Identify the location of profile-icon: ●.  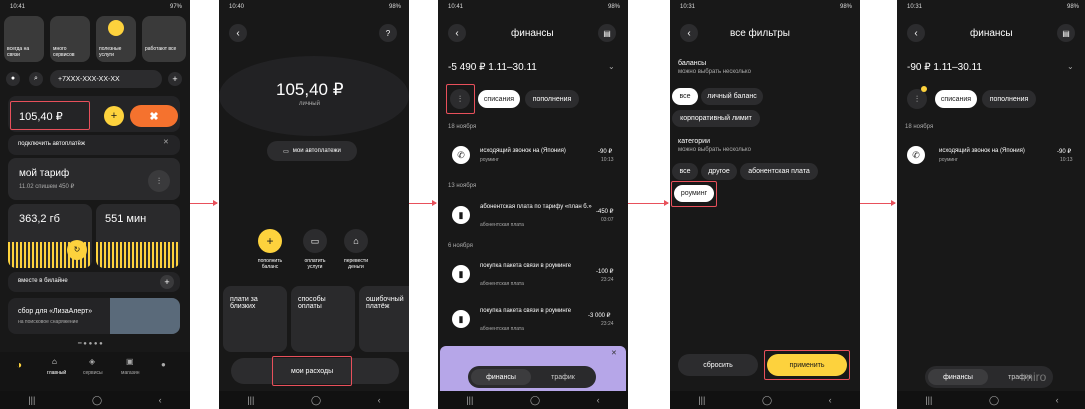
(13, 79).